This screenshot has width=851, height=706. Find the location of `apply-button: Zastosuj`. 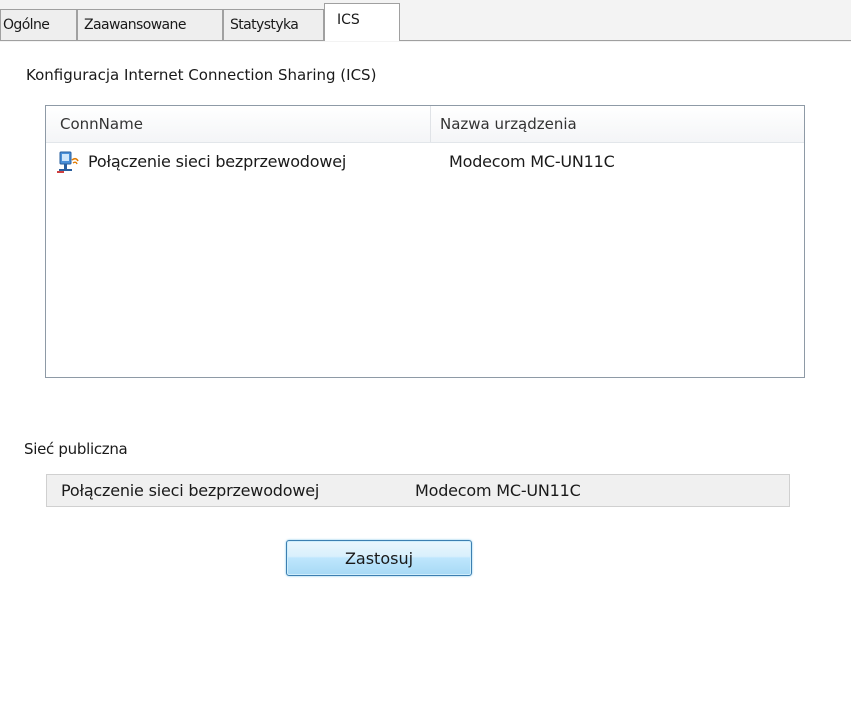

apply-button: Zastosuj is located at coordinates (379, 558).